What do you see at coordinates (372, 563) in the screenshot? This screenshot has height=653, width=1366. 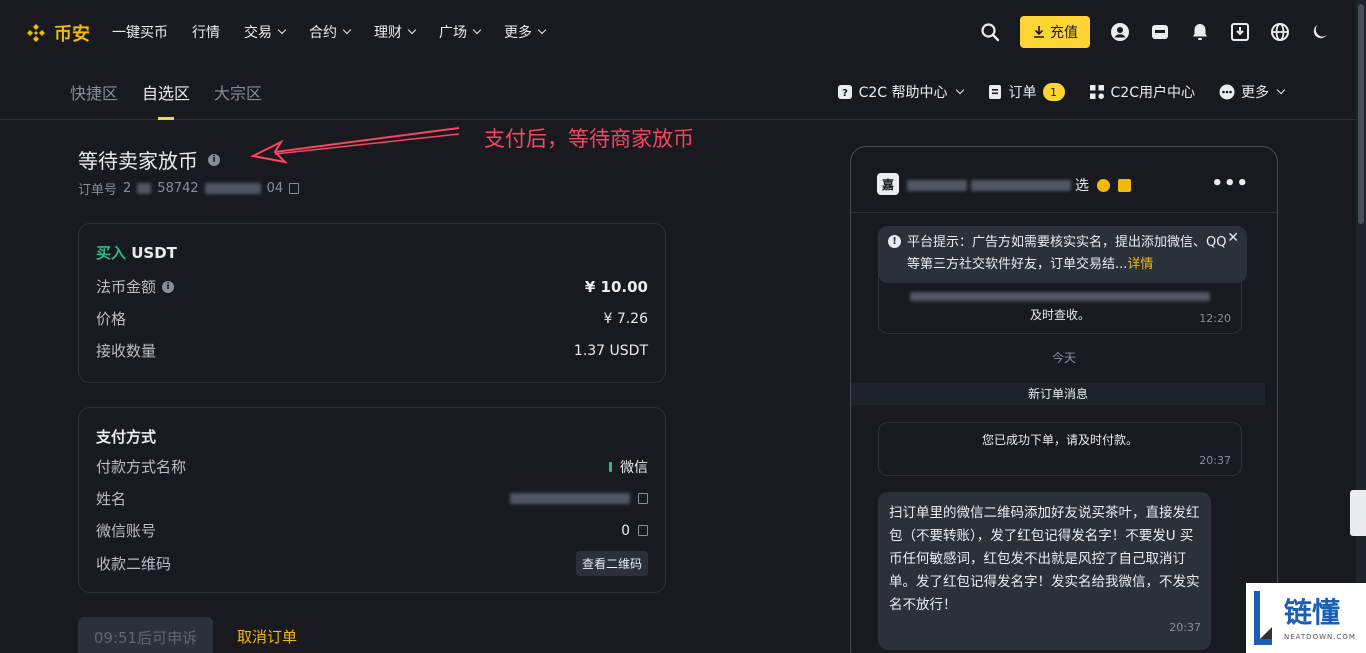 I see `qr-code-row: 收款二维码 查看二维码` at bounding box center [372, 563].